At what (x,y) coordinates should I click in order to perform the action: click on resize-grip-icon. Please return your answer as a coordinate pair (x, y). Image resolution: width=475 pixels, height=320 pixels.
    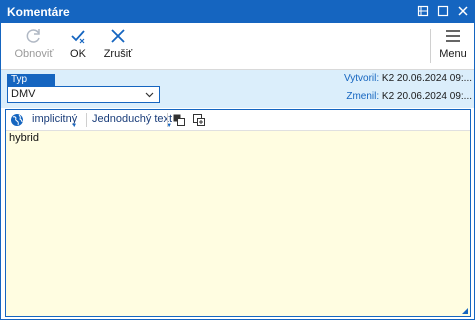
    Looking at the image, I should click on (465, 311).